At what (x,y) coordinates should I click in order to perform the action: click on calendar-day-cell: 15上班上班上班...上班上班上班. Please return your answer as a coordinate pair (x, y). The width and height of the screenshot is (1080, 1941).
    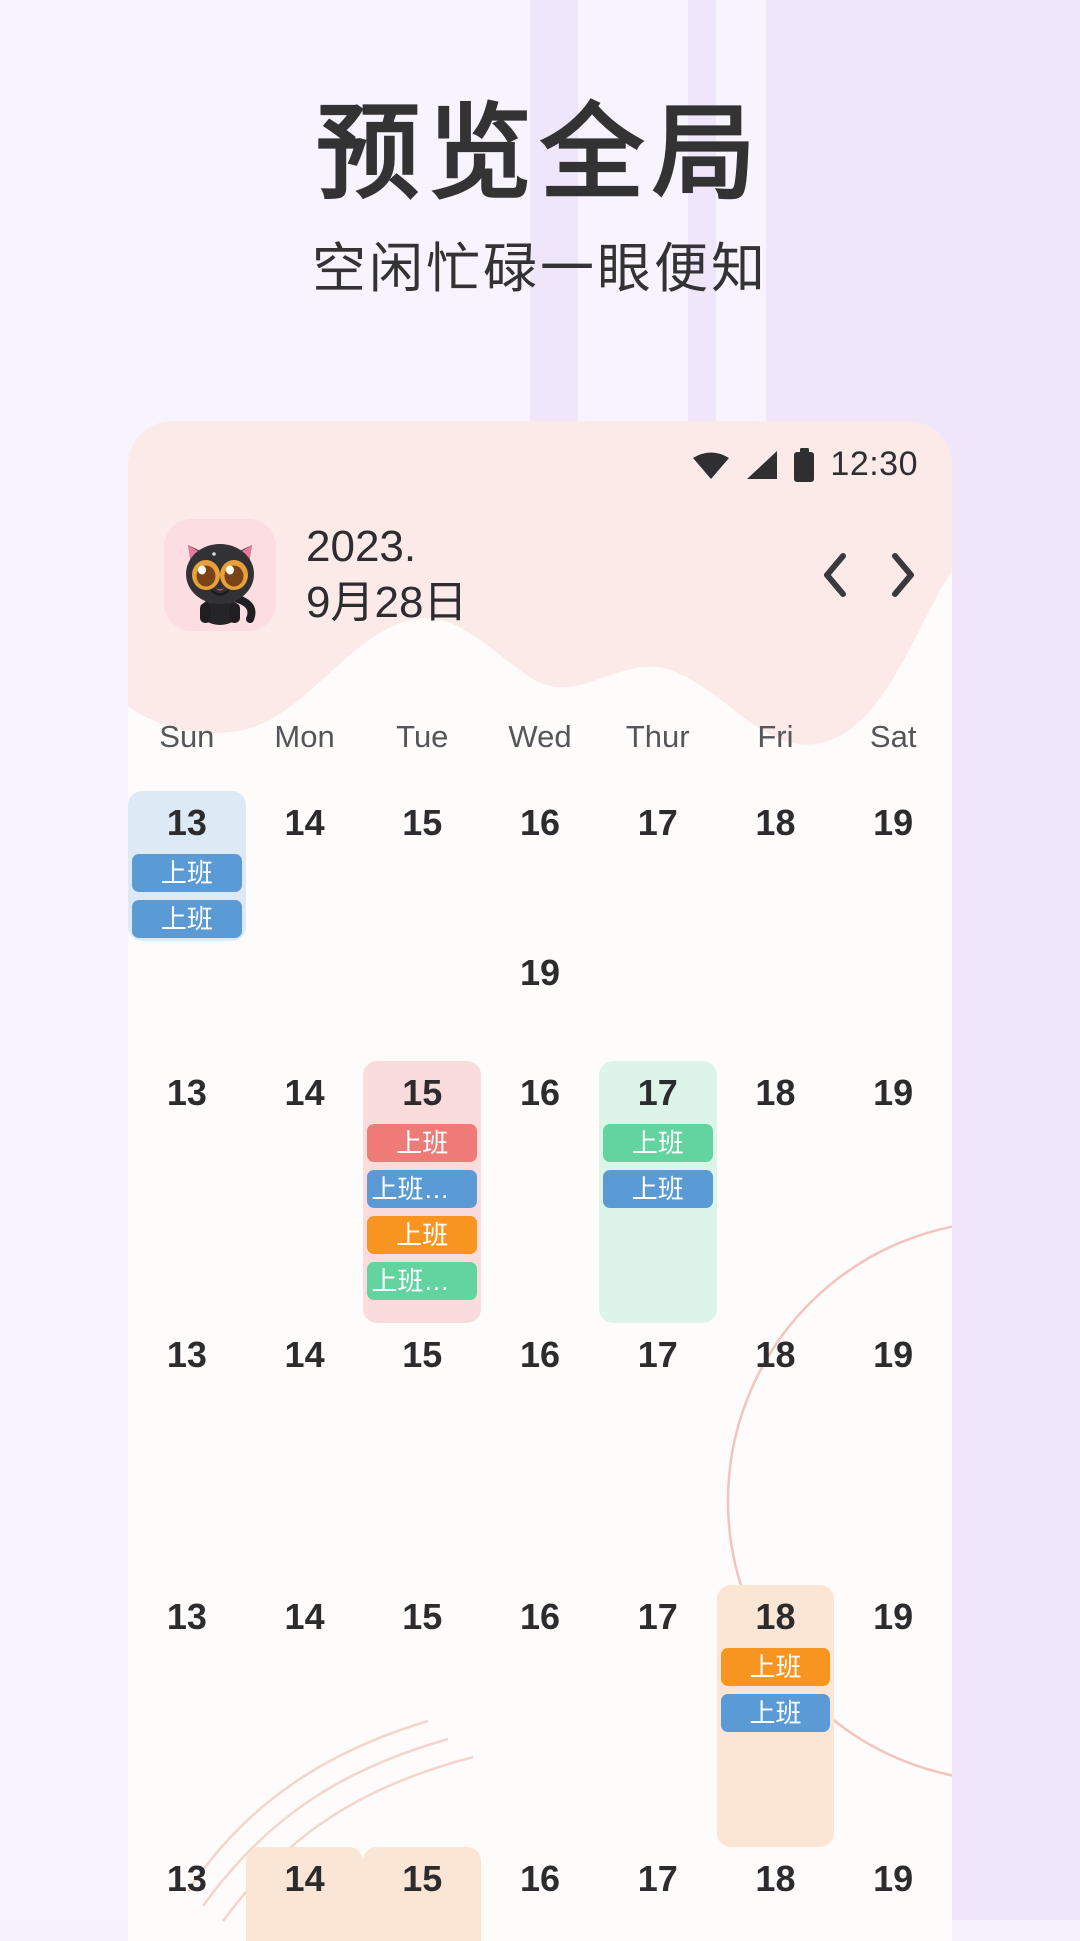
    Looking at the image, I should click on (422, 1192).